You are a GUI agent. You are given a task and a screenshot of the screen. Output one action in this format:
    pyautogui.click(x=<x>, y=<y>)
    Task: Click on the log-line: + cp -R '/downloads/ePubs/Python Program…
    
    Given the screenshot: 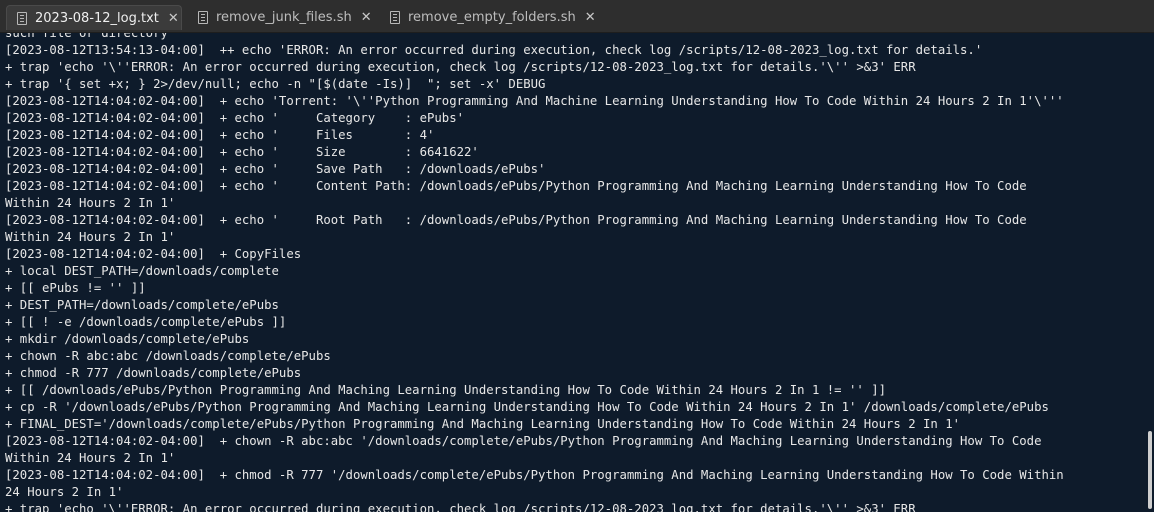 What is the action you would take?
    pyautogui.click(x=527, y=407)
    